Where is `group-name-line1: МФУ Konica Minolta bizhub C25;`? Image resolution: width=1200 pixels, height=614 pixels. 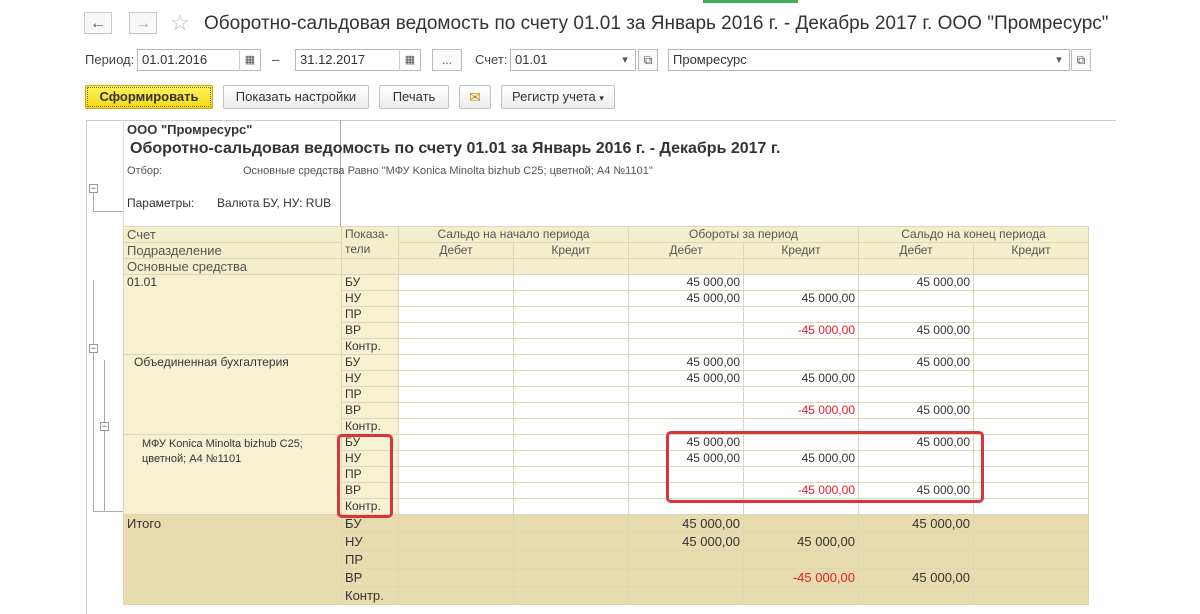 group-name-line1: МФУ Konica Minolta bizhub C25; is located at coordinates (222, 444).